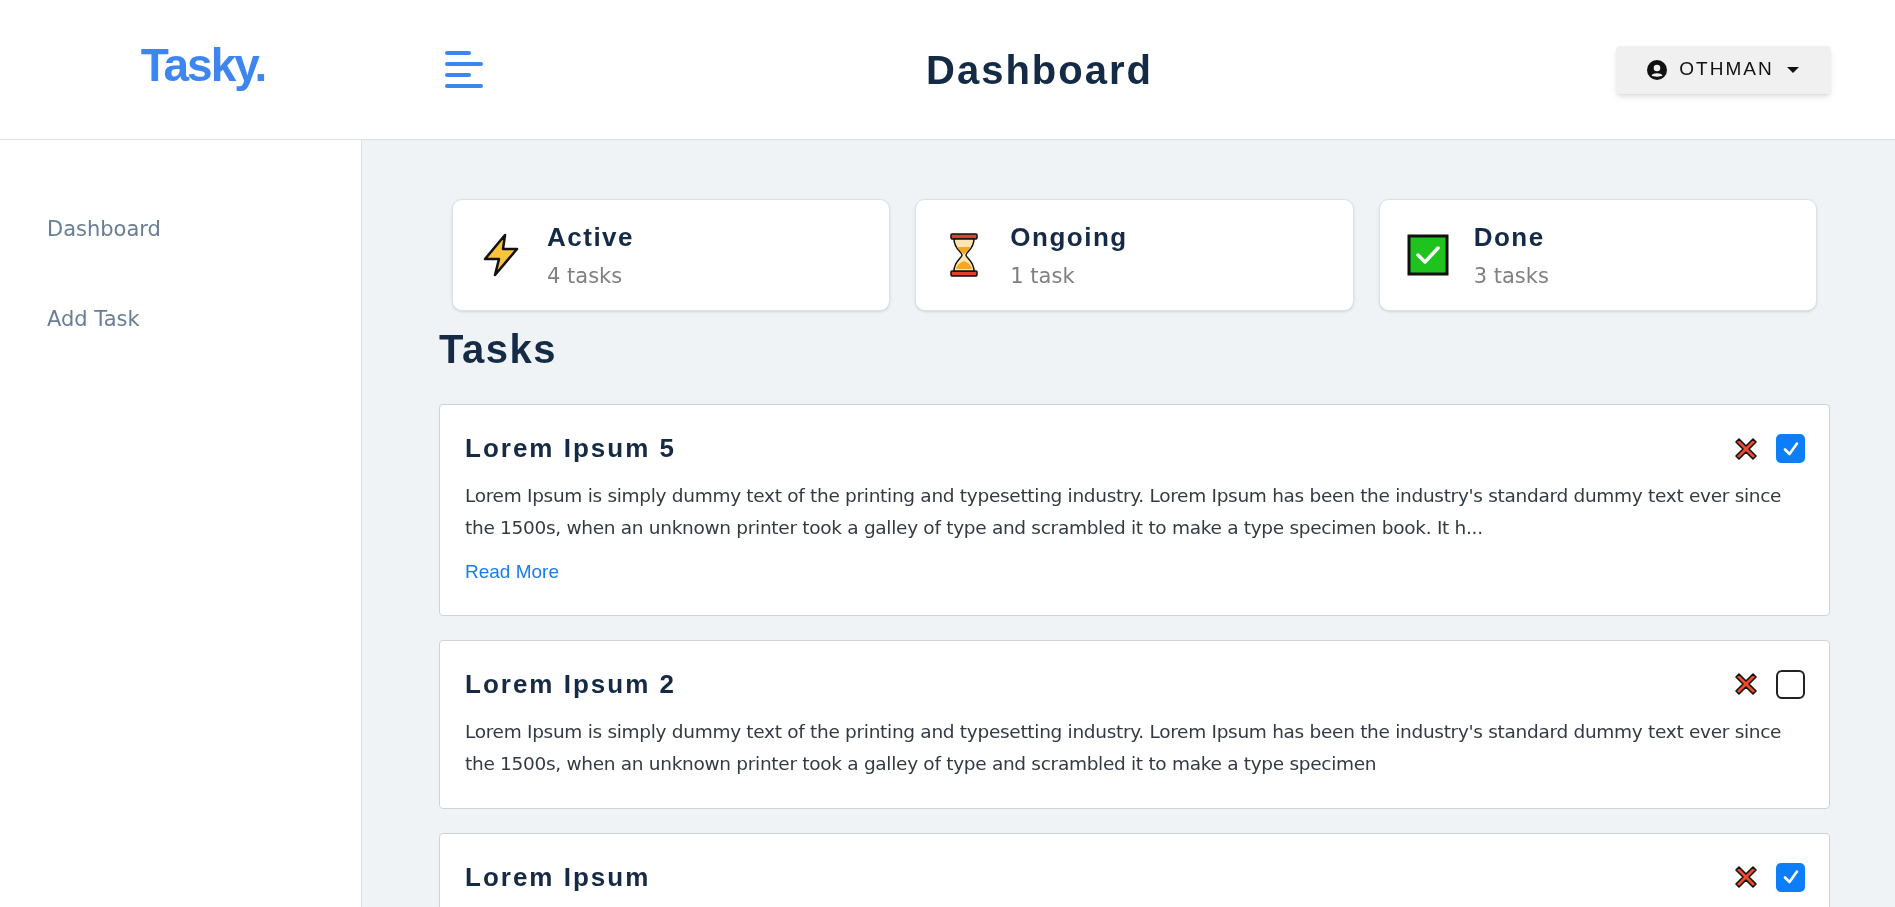 Image resolution: width=1895 pixels, height=907 pixels. Describe the element at coordinates (1069, 237) in the screenshot. I see `stat-label: Ongoing` at that location.